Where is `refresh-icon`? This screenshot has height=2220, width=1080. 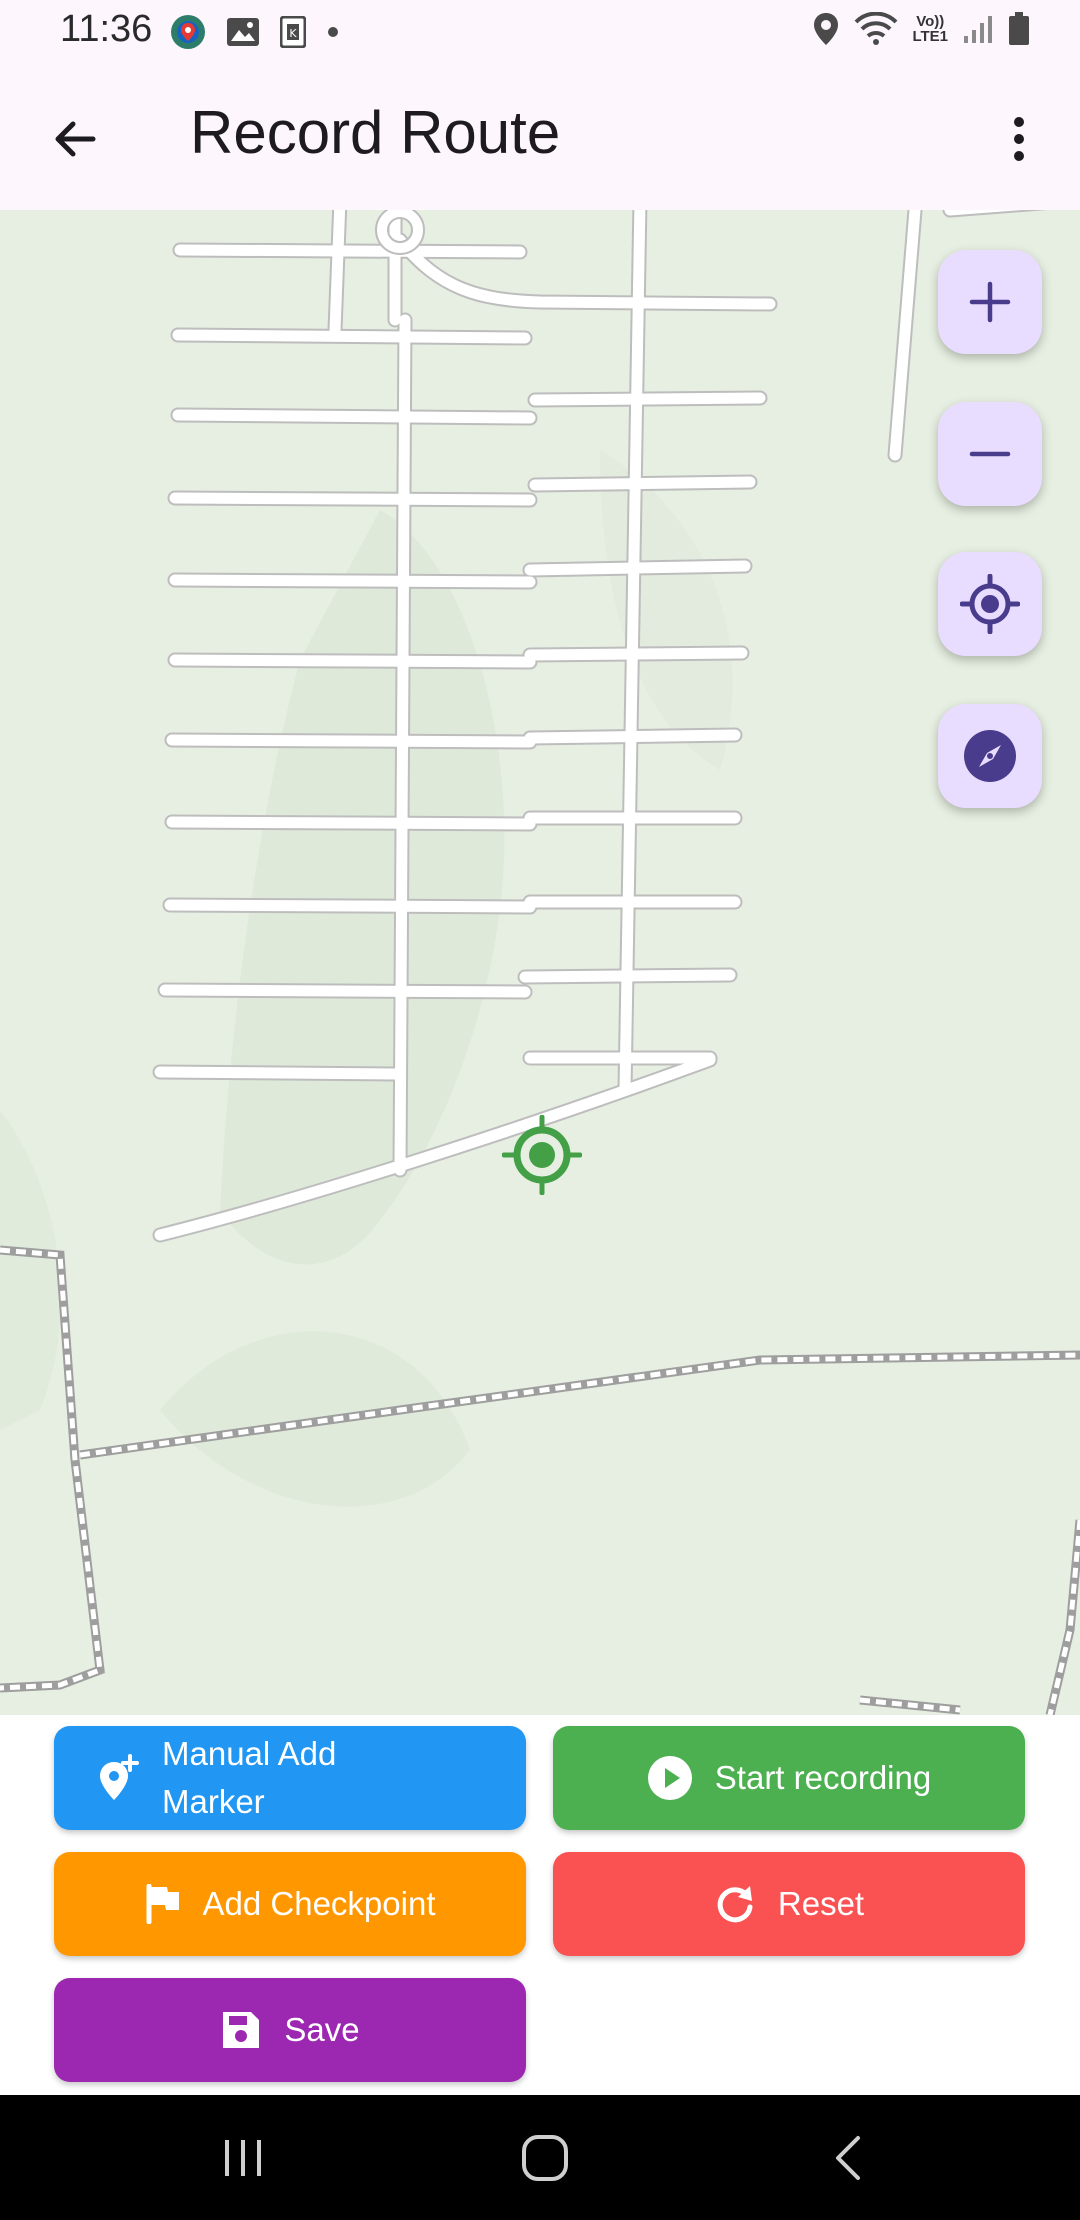 refresh-icon is located at coordinates (735, 1904).